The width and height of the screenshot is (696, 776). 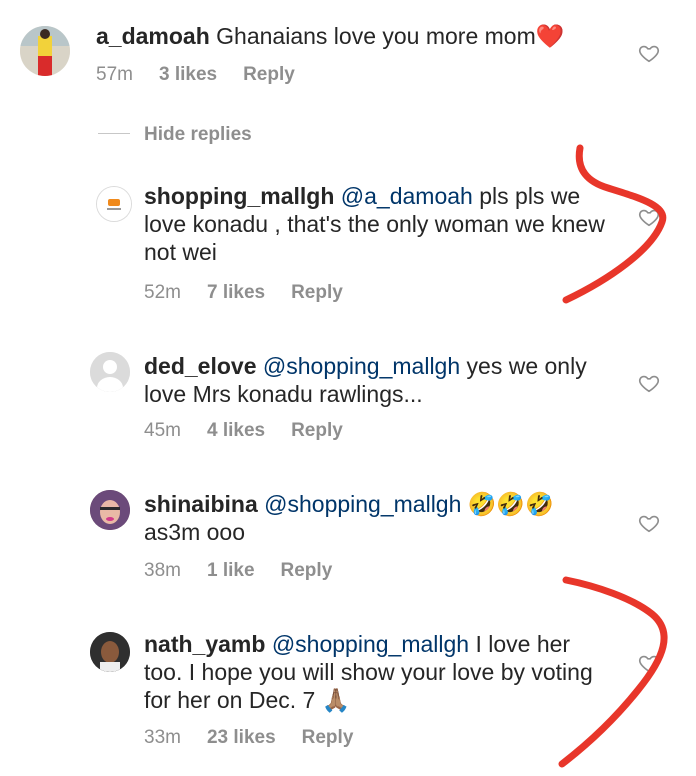 I want to click on likes-count: 1 like, so click(x=231, y=571).